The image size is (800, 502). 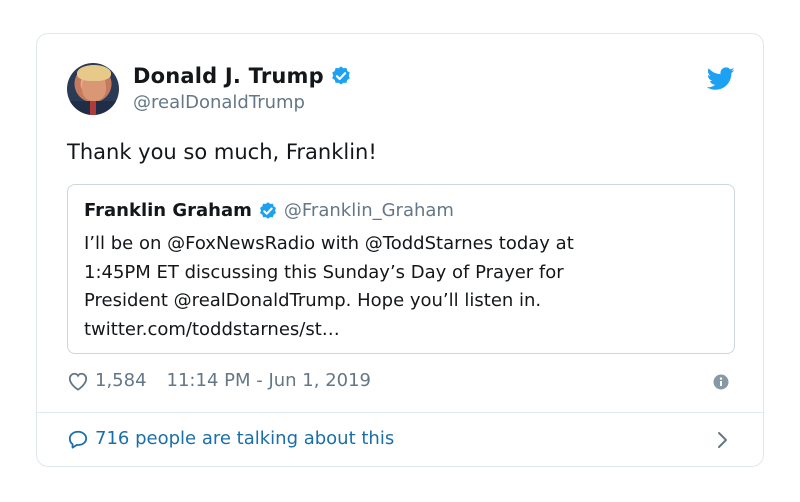 What do you see at coordinates (722, 442) in the screenshot?
I see `chevron-right-icon` at bounding box center [722, 442].